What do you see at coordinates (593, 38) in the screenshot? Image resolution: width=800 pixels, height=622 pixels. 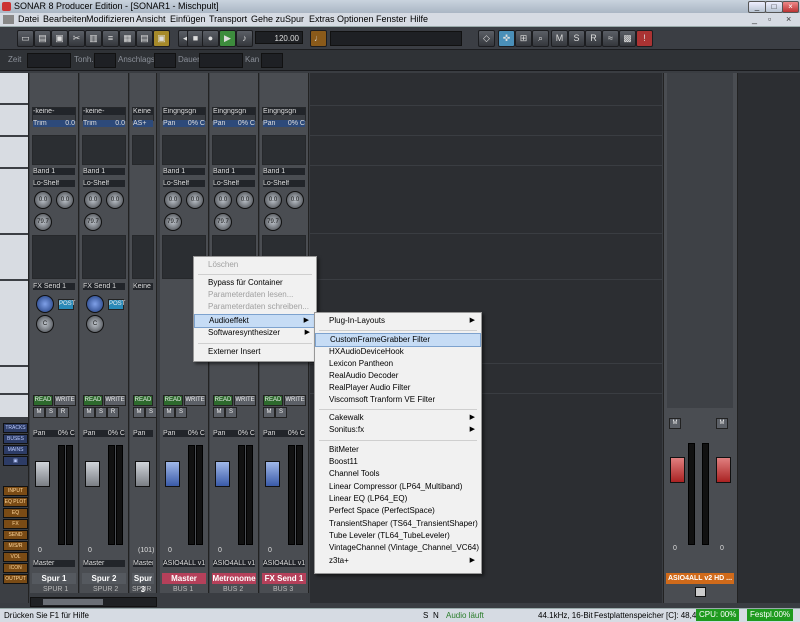 I see `record-arm-tool-icon: R` at bounding box center [593, 38].